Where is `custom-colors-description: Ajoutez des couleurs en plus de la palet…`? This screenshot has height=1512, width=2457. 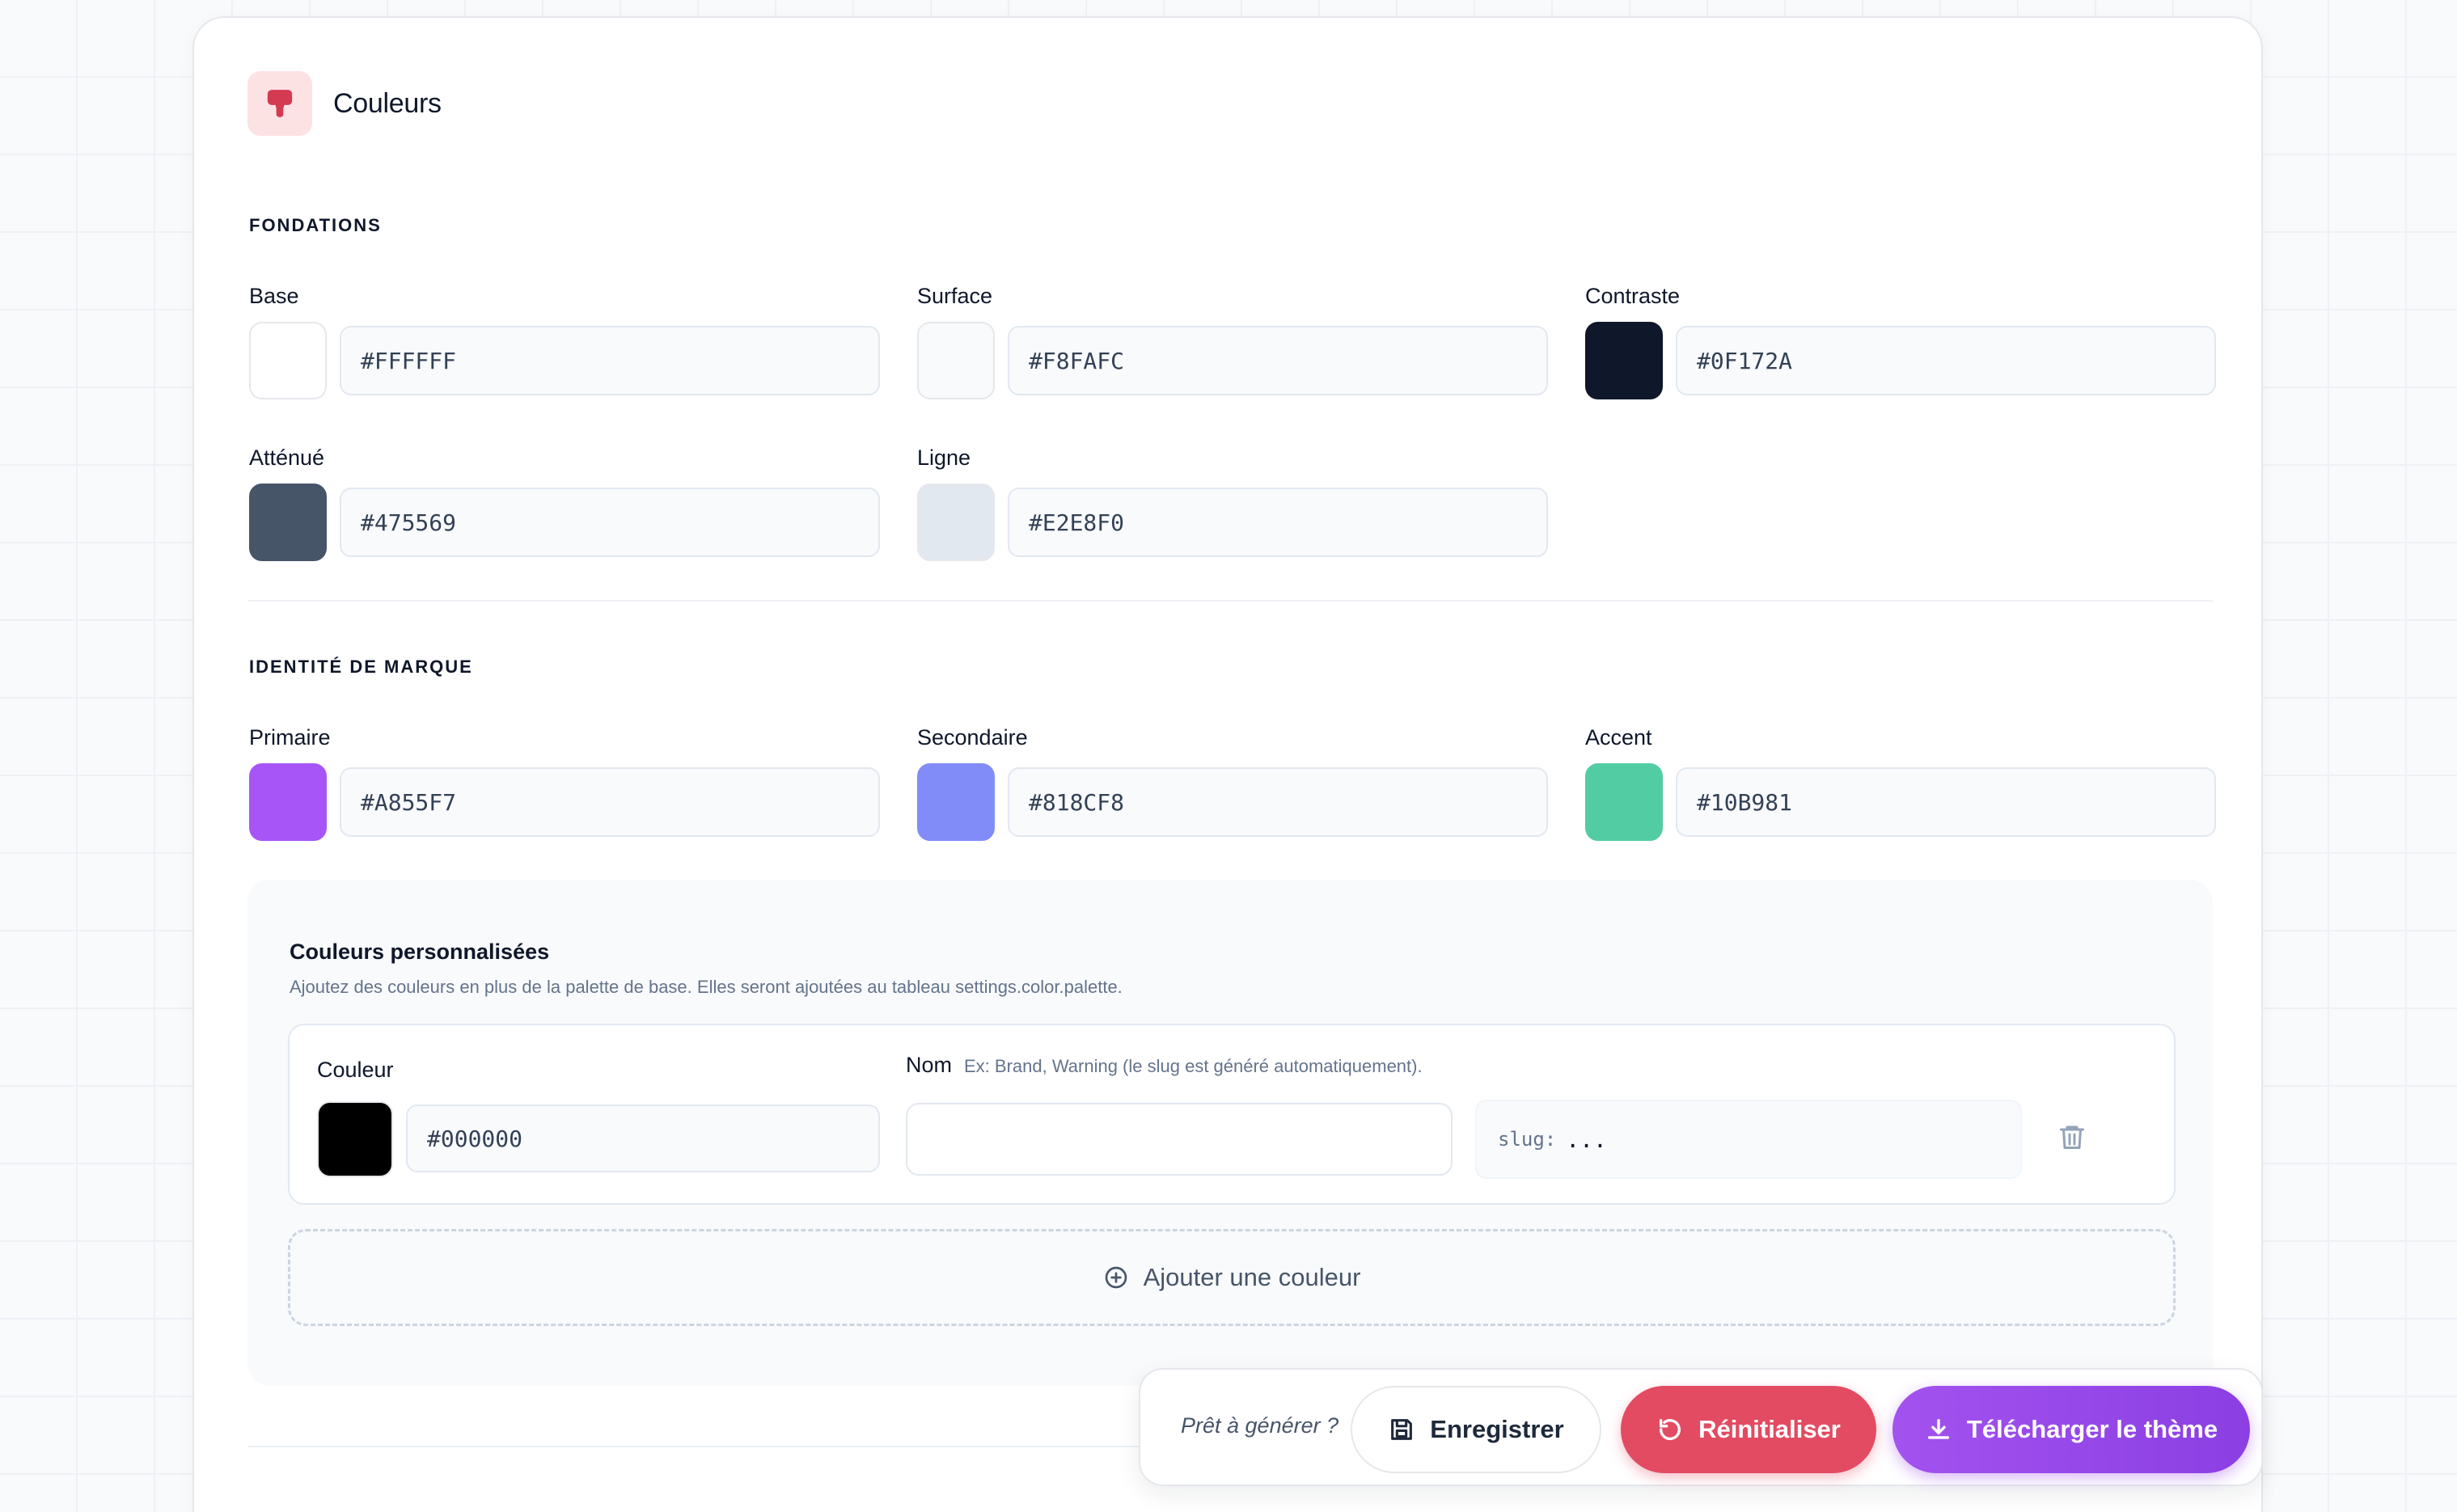 custom-colors-description: Ajoutez des couleurs en plus de la palet… is located at coordinates (706, 987).